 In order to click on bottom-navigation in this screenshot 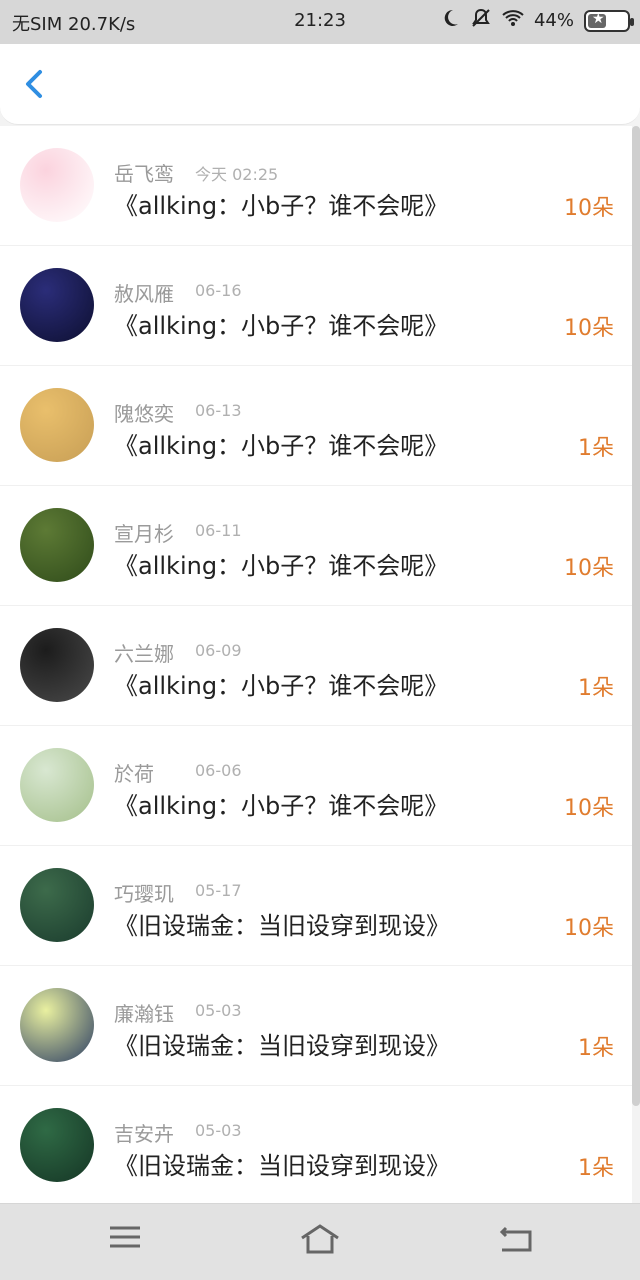, I will do `click(320, 1241)`.